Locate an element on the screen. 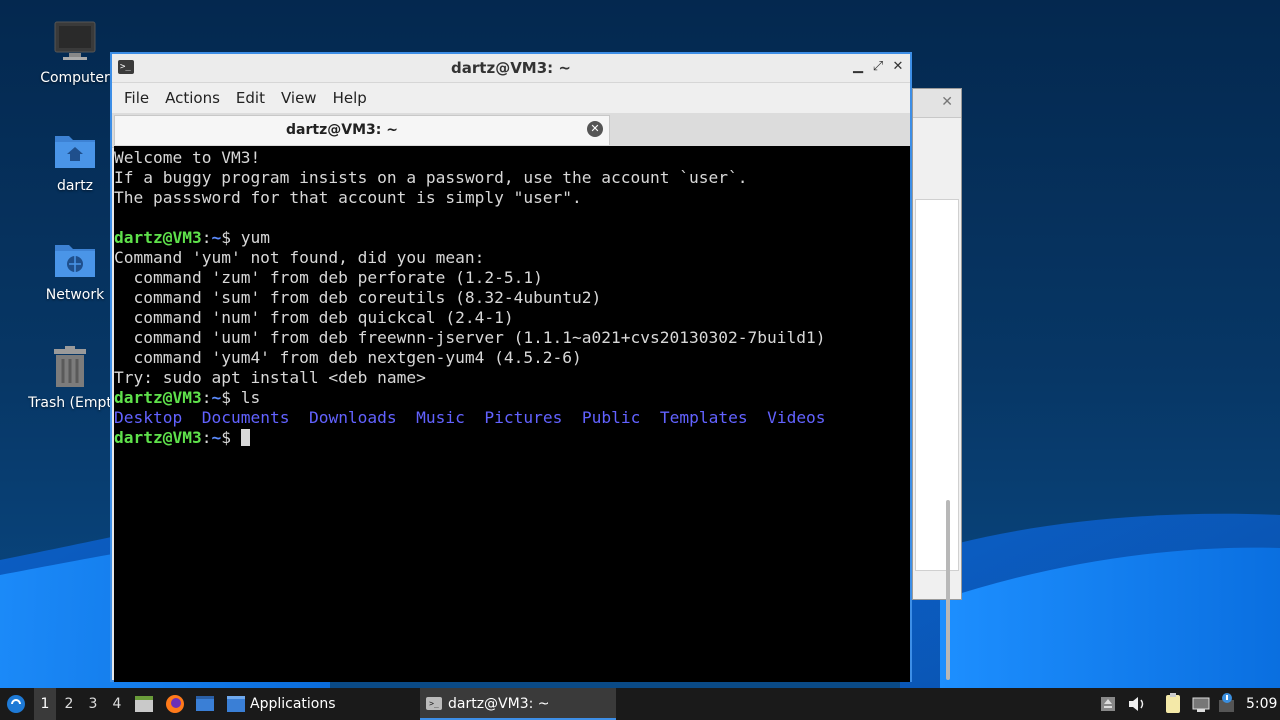  command-text: ls is located at coordinates (245, 397).